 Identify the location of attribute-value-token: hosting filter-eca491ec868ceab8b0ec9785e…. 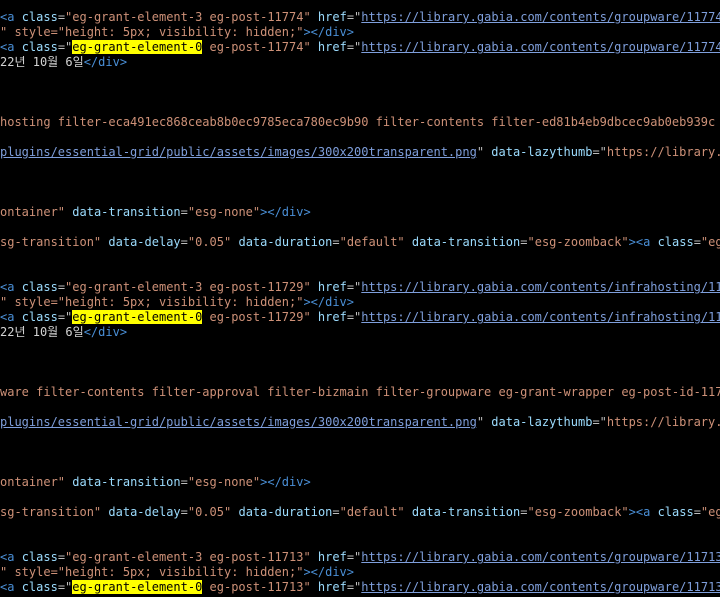
(360, 122).